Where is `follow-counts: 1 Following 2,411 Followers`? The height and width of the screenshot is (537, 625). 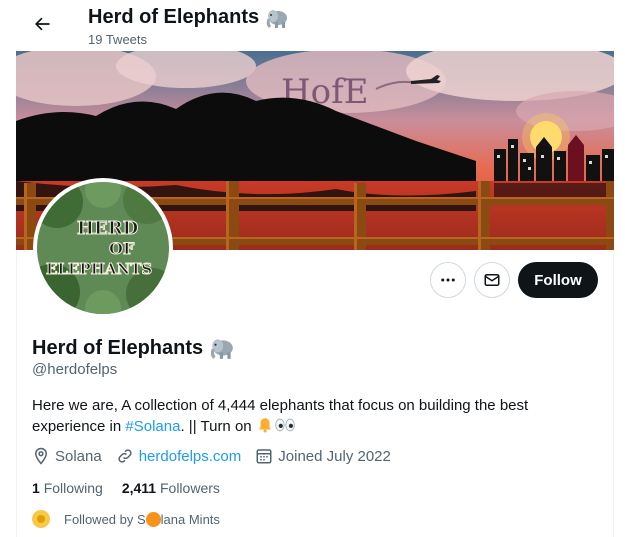
follow-counts: 1 Following 2,411 Followers is located at coordinates (135, 488).